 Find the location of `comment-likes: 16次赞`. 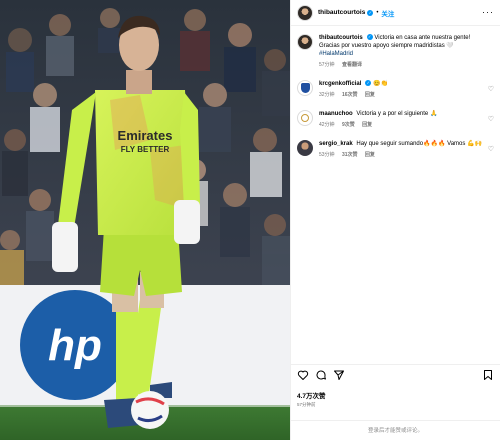

comment-likes: 16次赞 is located at coordinates (350, 95).